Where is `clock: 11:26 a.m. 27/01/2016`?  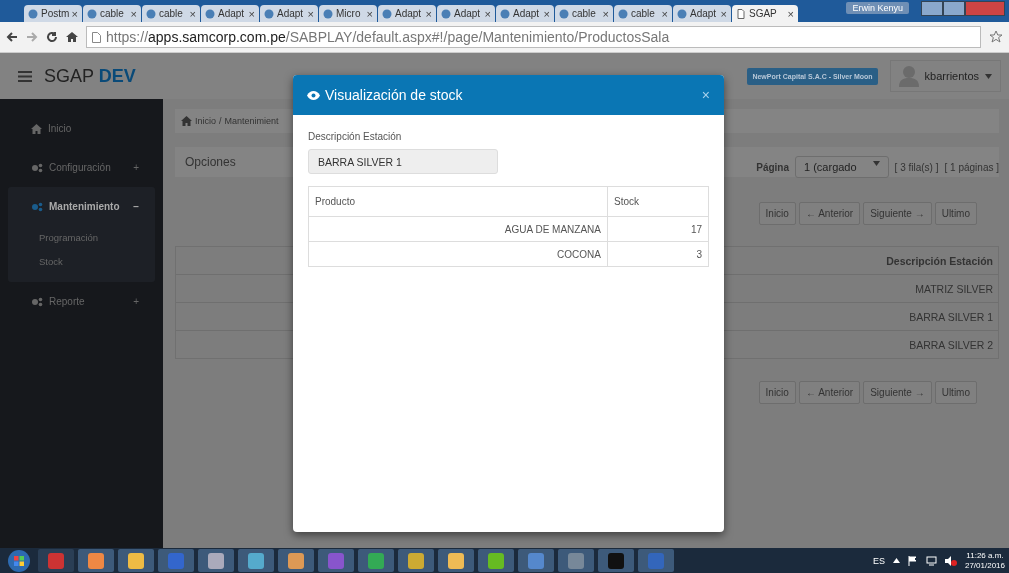
clock: 11:26 a.m. 27/01/2016 is located at coordinates (984, 560).